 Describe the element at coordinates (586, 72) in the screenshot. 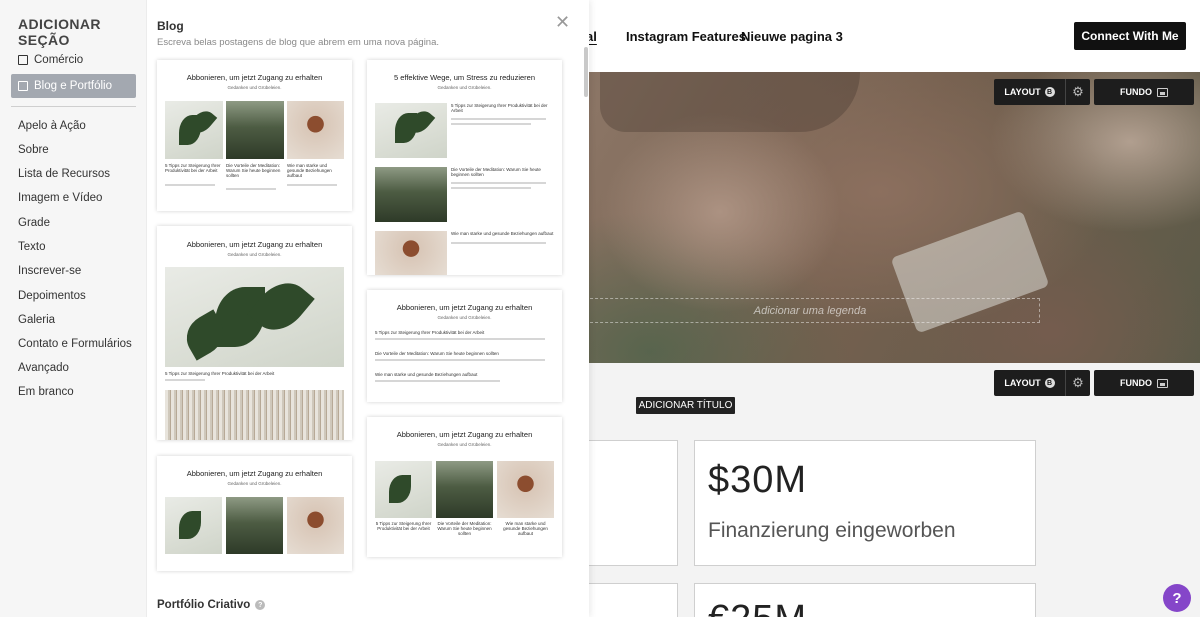

I see `scrollbar` at that location.